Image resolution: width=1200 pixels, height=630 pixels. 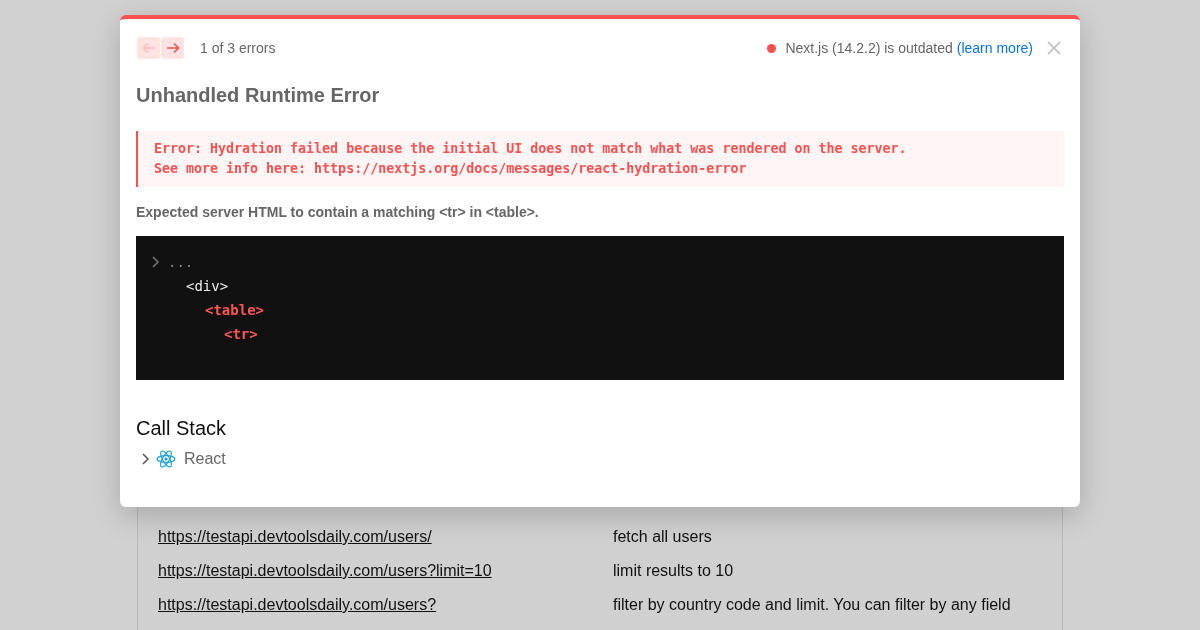 What do you see at coordinates (205, 459) in the screenshot?
I see `frame-label: React` at bounding box center [205, 459].